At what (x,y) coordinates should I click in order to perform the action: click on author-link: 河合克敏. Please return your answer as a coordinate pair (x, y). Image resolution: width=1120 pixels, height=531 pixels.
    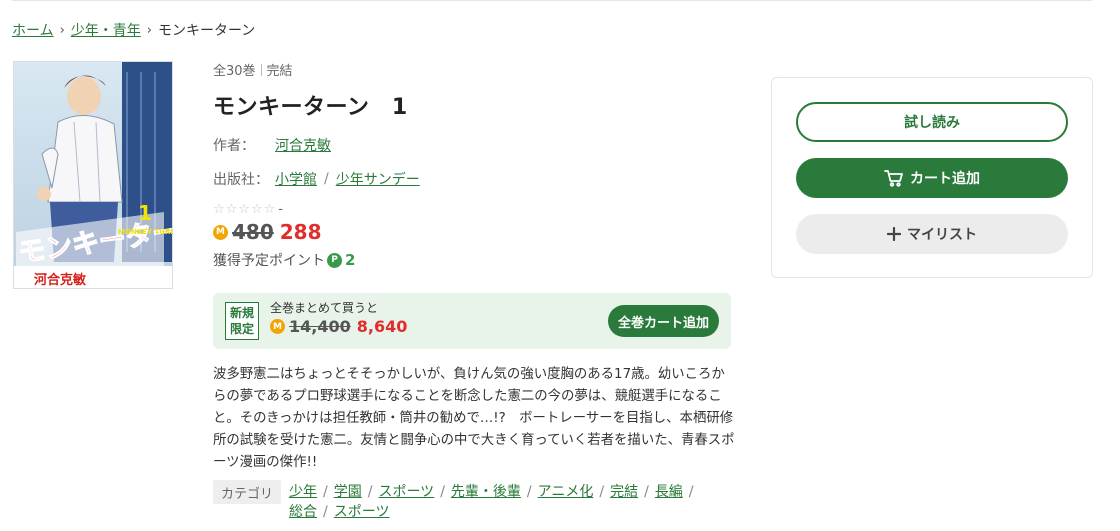
    Looking at the image, I should click on (303, 145).